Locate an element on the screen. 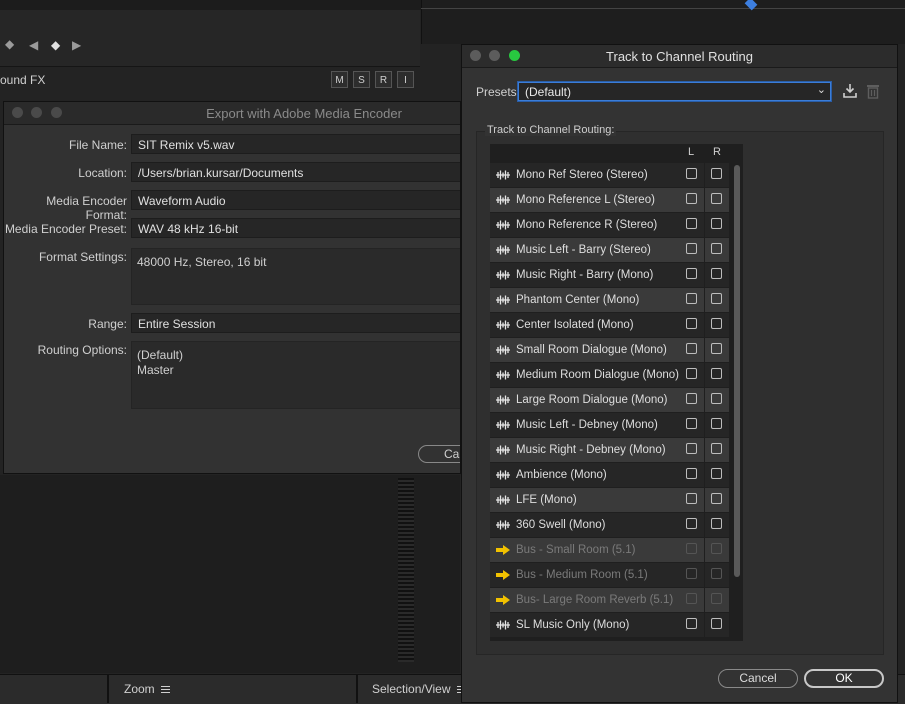 This screenshot has height=704, width=905. next-keyframe-icon: ▶ is located at coordinates (76, 45).